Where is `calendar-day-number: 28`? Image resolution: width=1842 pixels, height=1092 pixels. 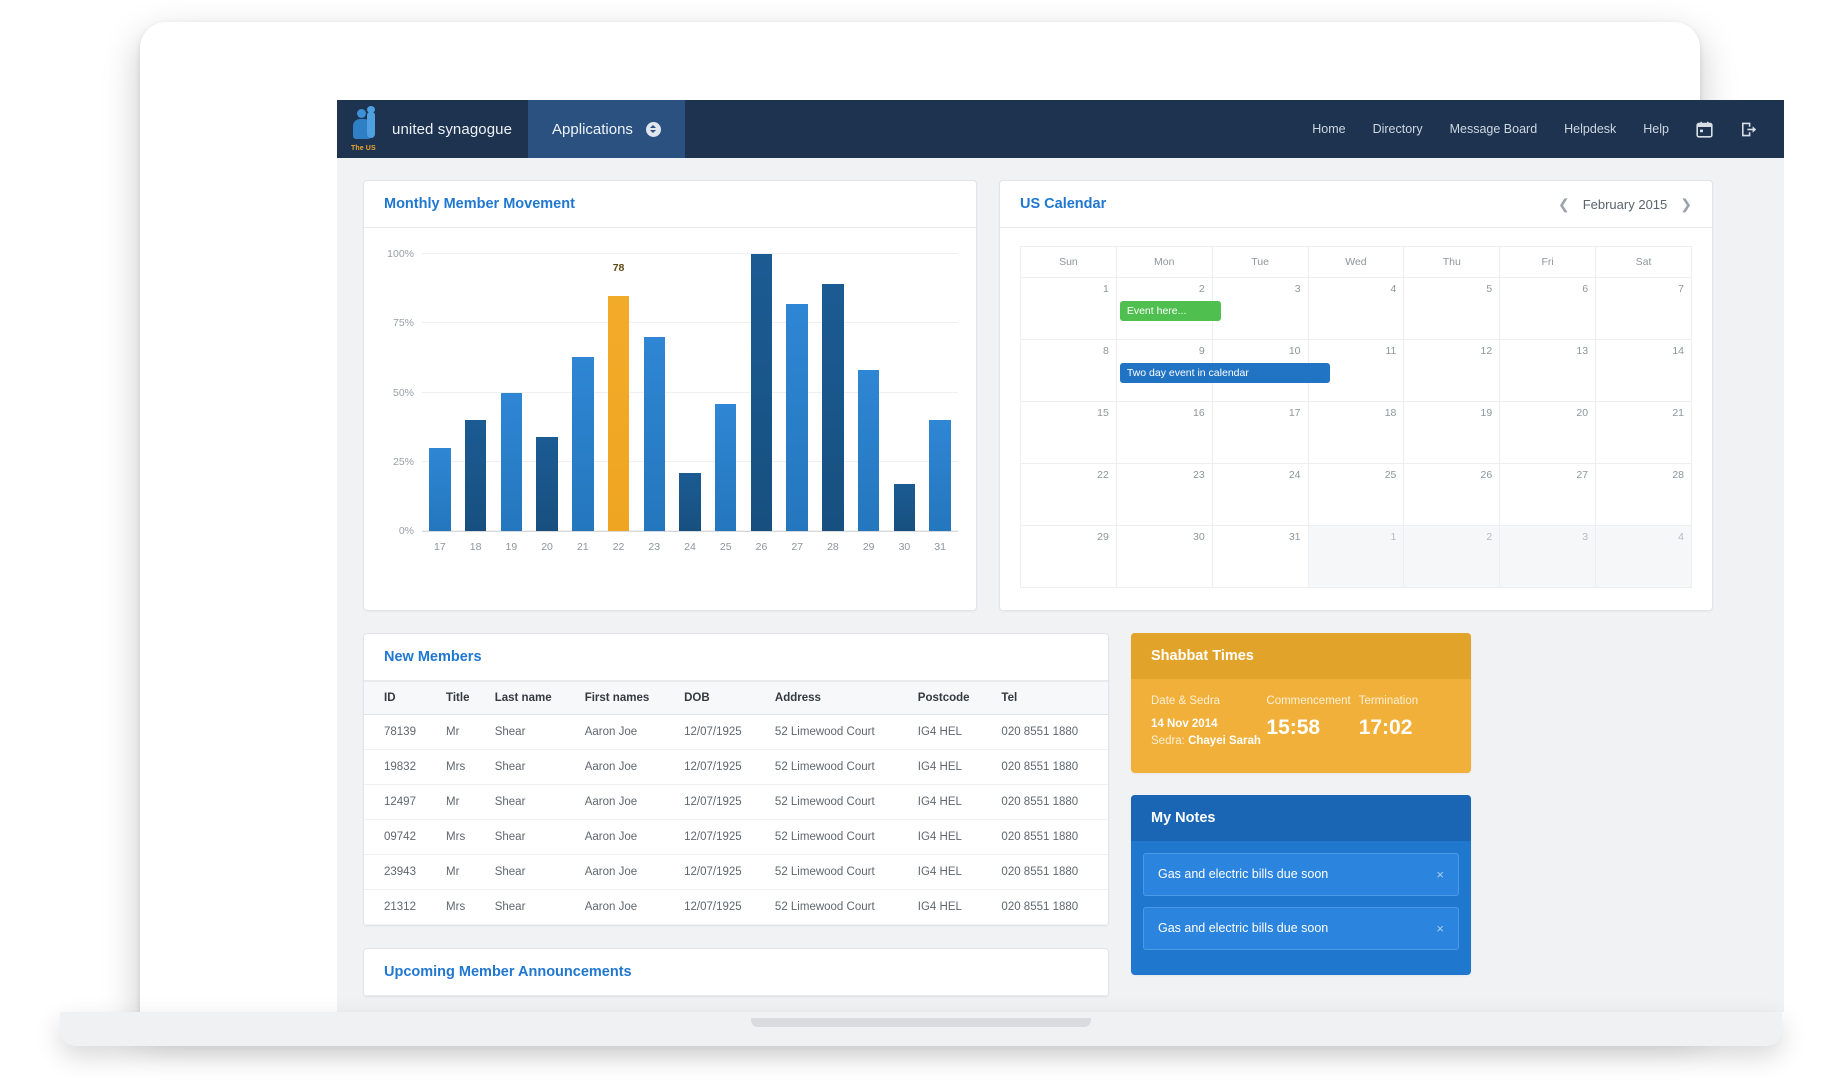
calendar-day-number: 28 is located at coordinates (1678, 475).